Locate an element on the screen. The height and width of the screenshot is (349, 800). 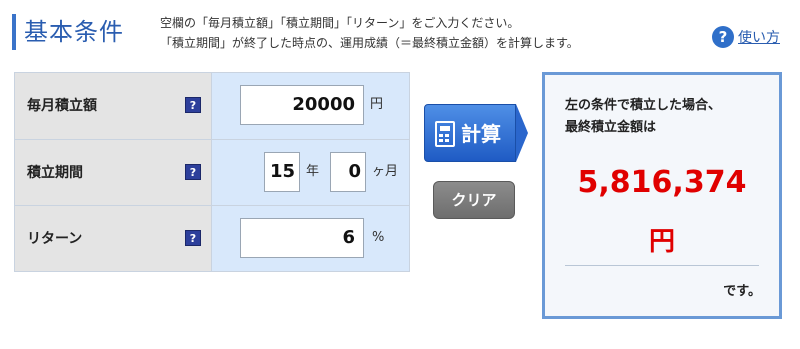
return-label: リターン is located at coordinates (55, 239).